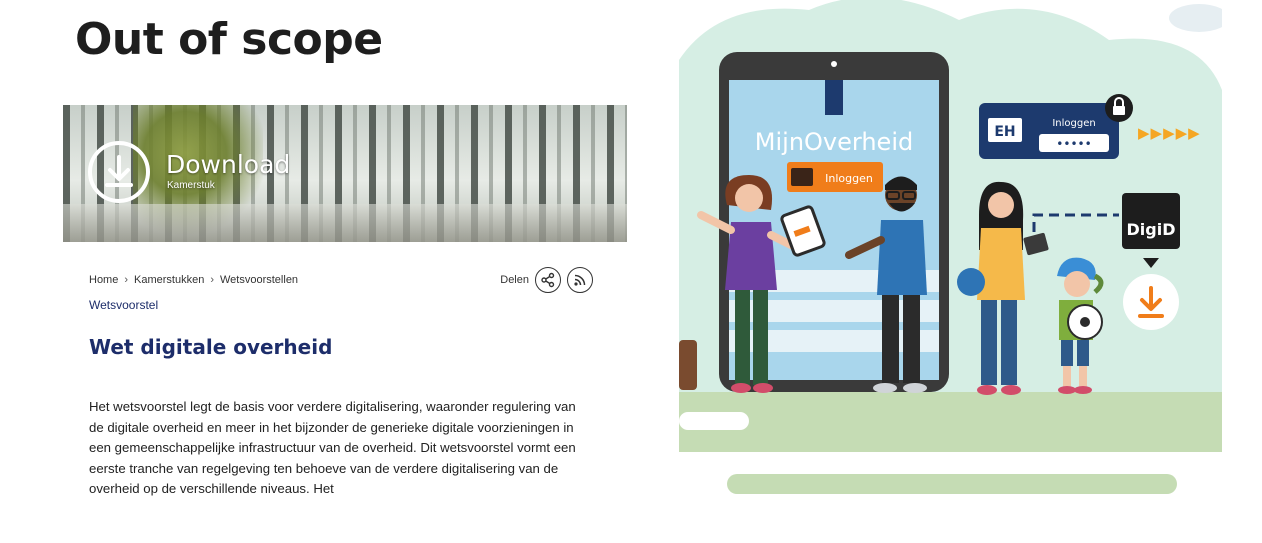 The width and height of the screenshot is (1262, 543). Describe the element at coordinates (211, 347) in the screenshot. I see `document-title: Wet digitale overheid` at that location.